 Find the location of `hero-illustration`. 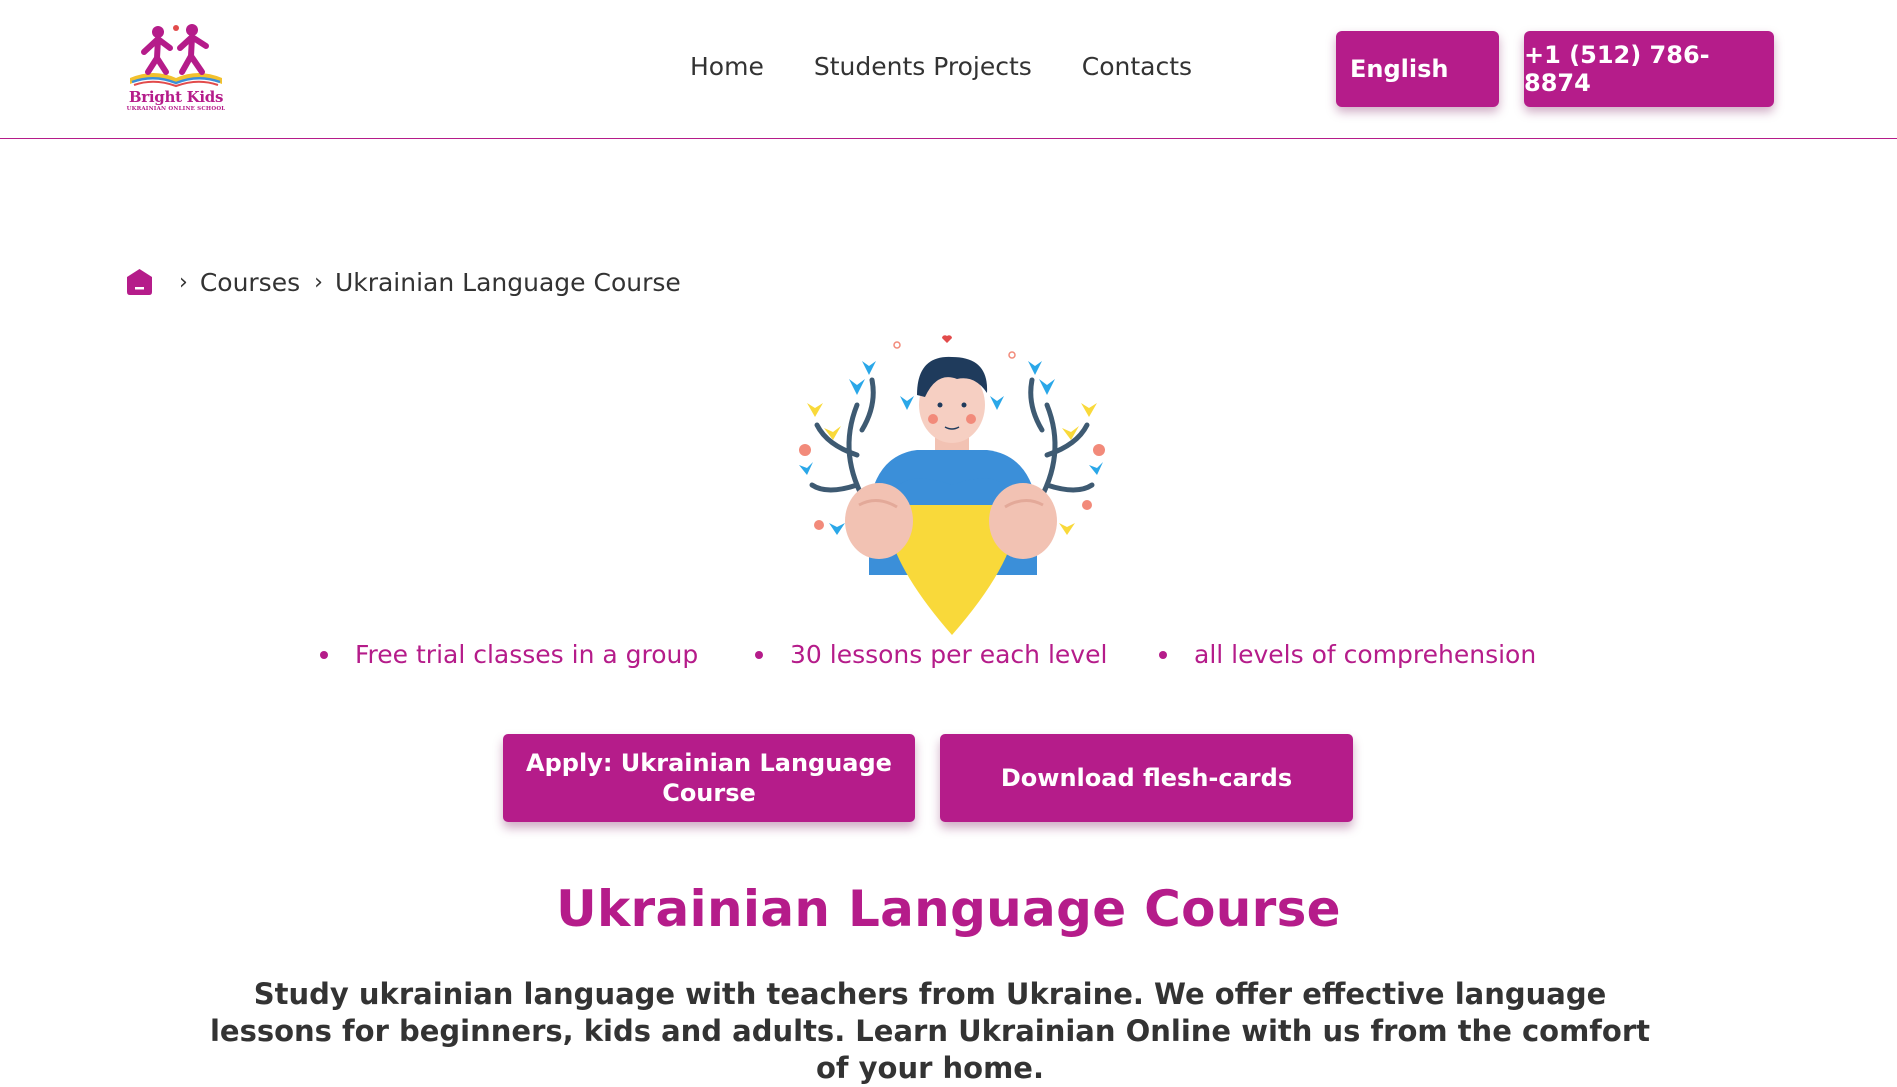

hero-illustration is located at coordinates (952, 485).